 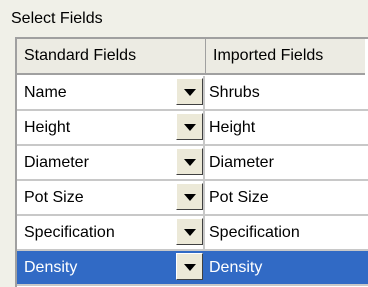 What do you see at coordinates (111, 267) in the screenshot?
I see `standard-field-cell: Density` at bounding box center [111, 267].